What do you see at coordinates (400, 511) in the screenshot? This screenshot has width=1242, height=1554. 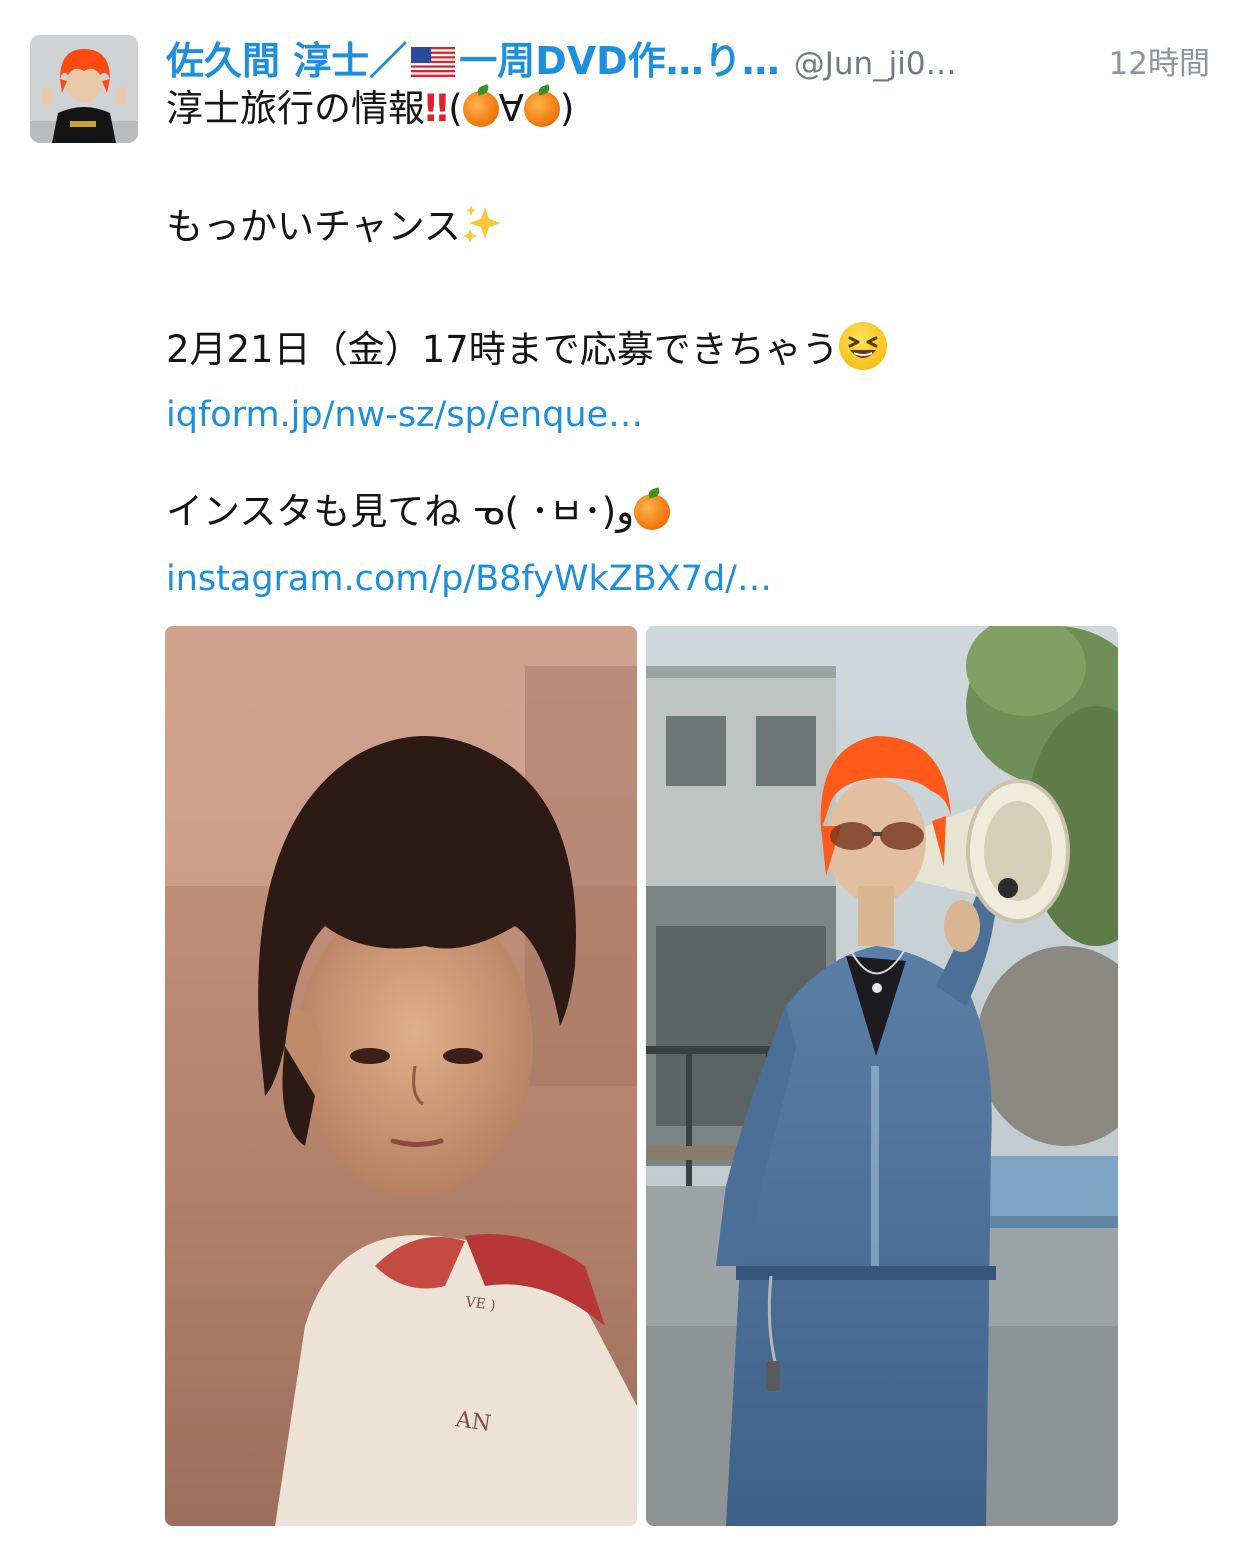 I see `line4-text: インスタも見てね ᓀ( ･ㅂ･)و` at bounding box center [400, 511].